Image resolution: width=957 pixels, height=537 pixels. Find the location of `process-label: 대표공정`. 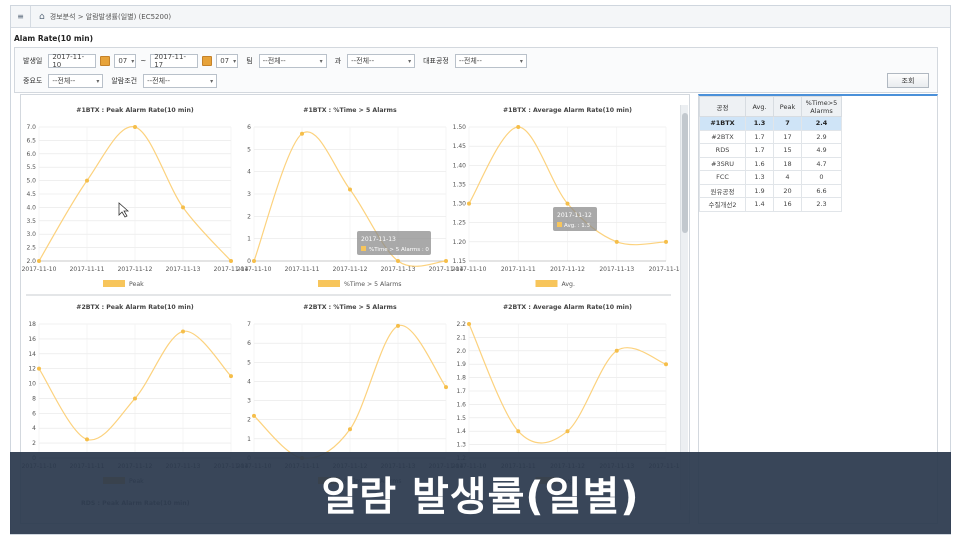

process-label: 대표공정 is located at coordinates (436, 61).